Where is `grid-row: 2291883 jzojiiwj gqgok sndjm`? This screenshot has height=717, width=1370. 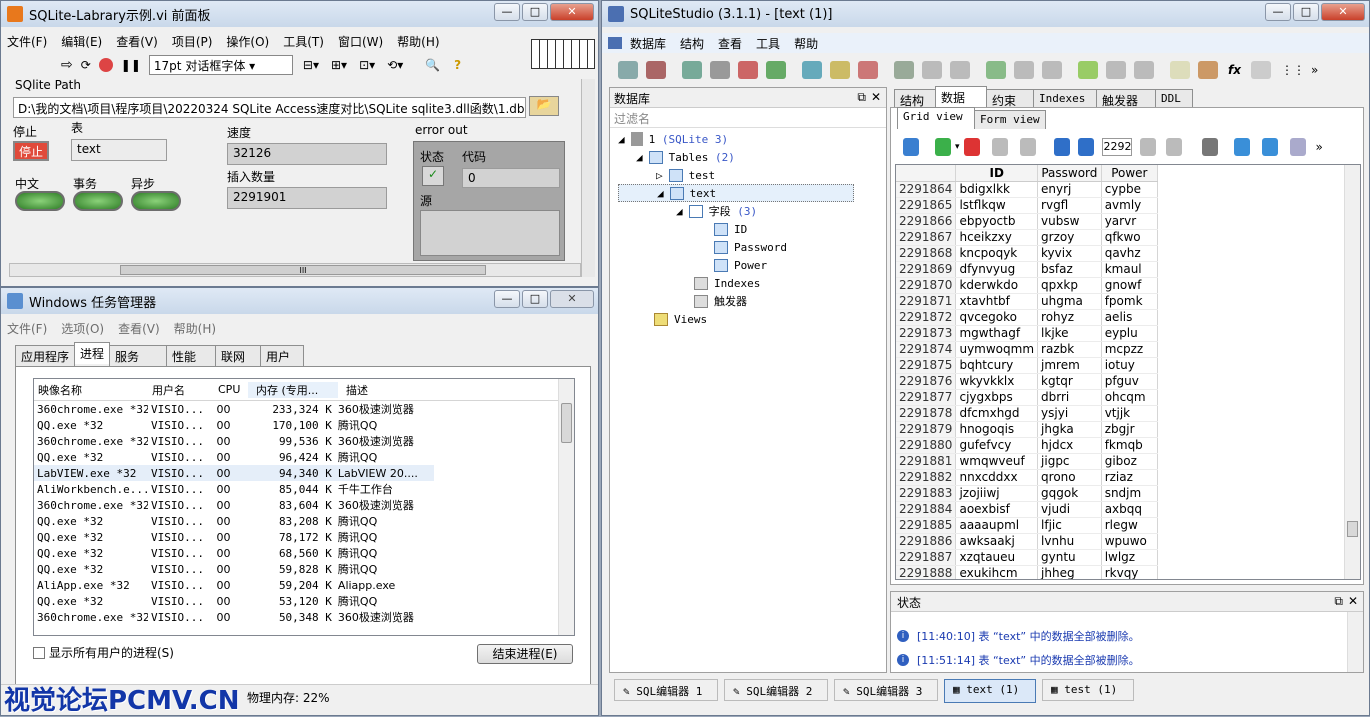
grid-row: 2291883 jzojiiwj gqgok sndjm is located at coordinates (1027, 493).